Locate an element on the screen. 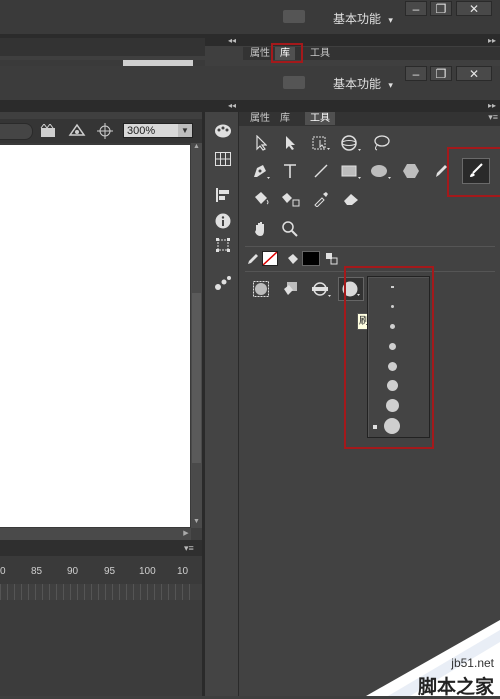 The image size is (500, 699). workspace-switcher: 基本功能 ▾ is located at coordinates (363, 83).